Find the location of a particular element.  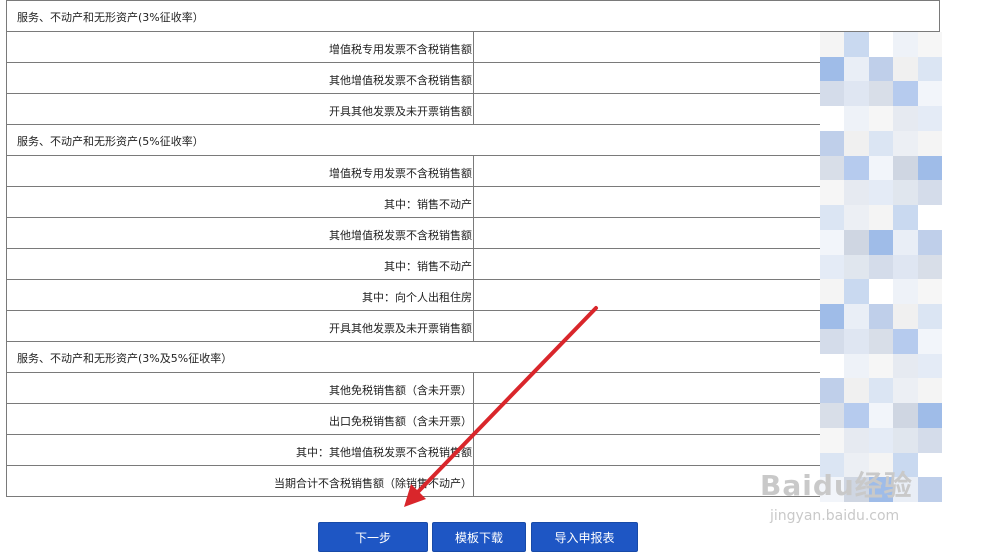

section-header-row: 服务、不动产和无形资产(3%及5%征收率） is located at coordinates (473, 357).